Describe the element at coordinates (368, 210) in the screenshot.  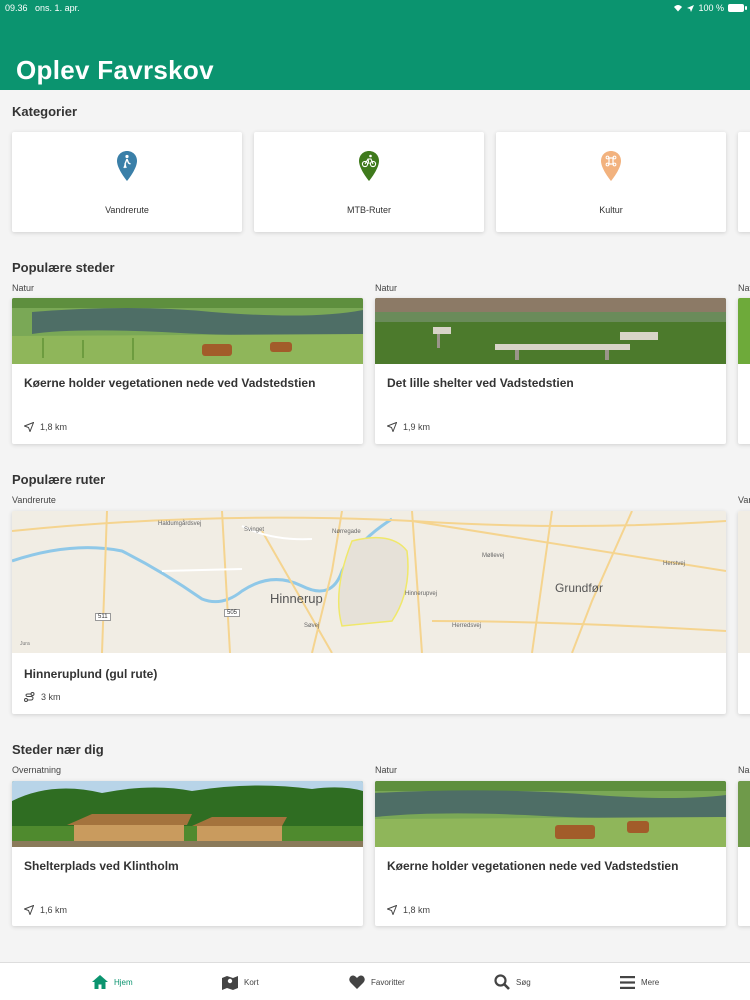
I see `category-label: MTB-Ruter` at that location.